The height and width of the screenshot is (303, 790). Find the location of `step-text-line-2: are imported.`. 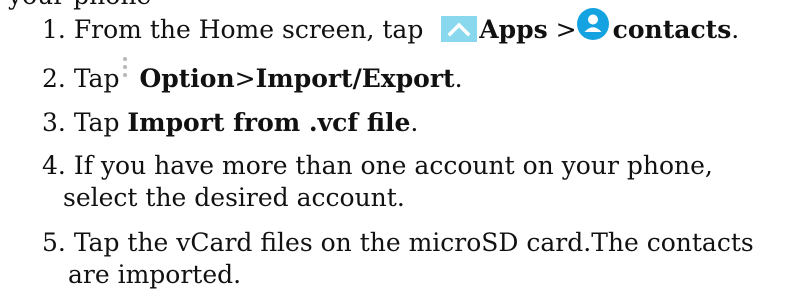

step-text-line-2: are imported. is located at coordinates (155, 274).